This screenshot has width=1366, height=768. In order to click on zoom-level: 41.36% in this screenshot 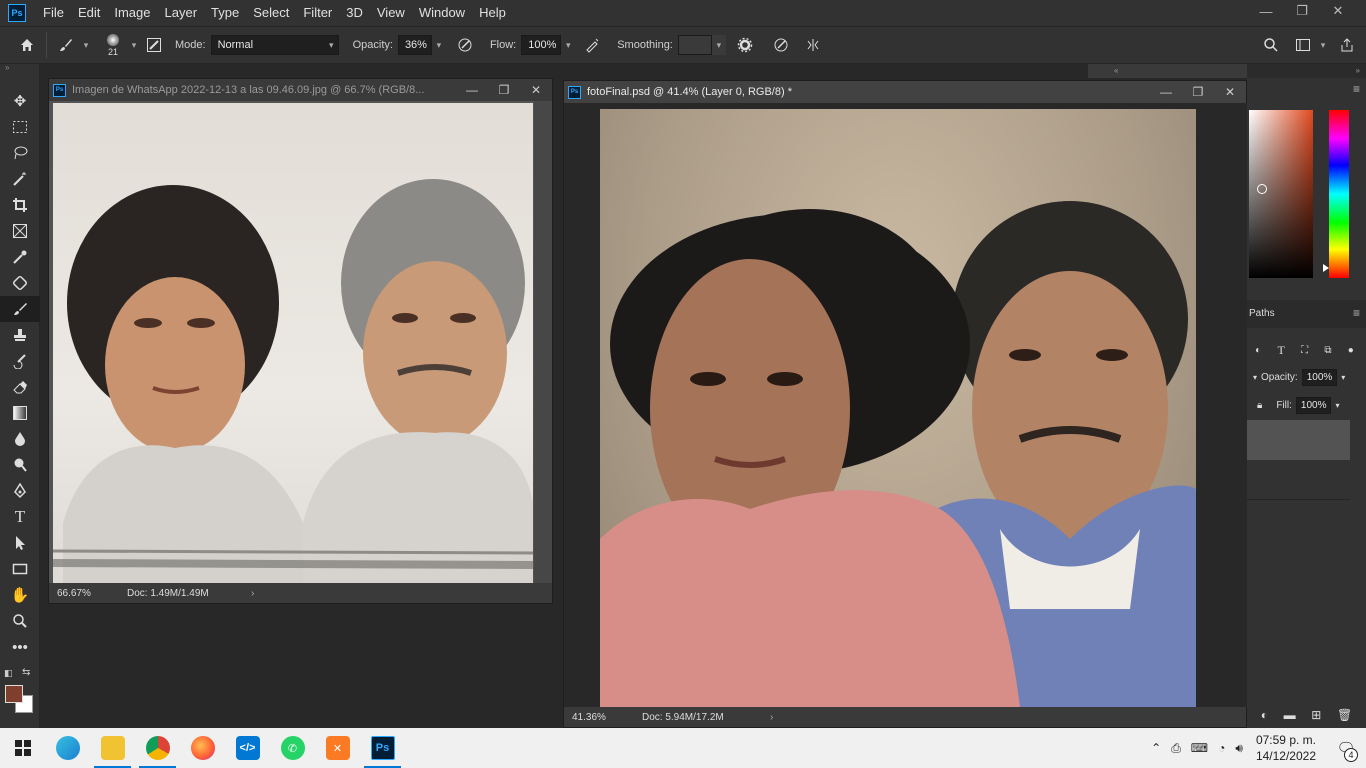, I will do `click(600, 717)`.